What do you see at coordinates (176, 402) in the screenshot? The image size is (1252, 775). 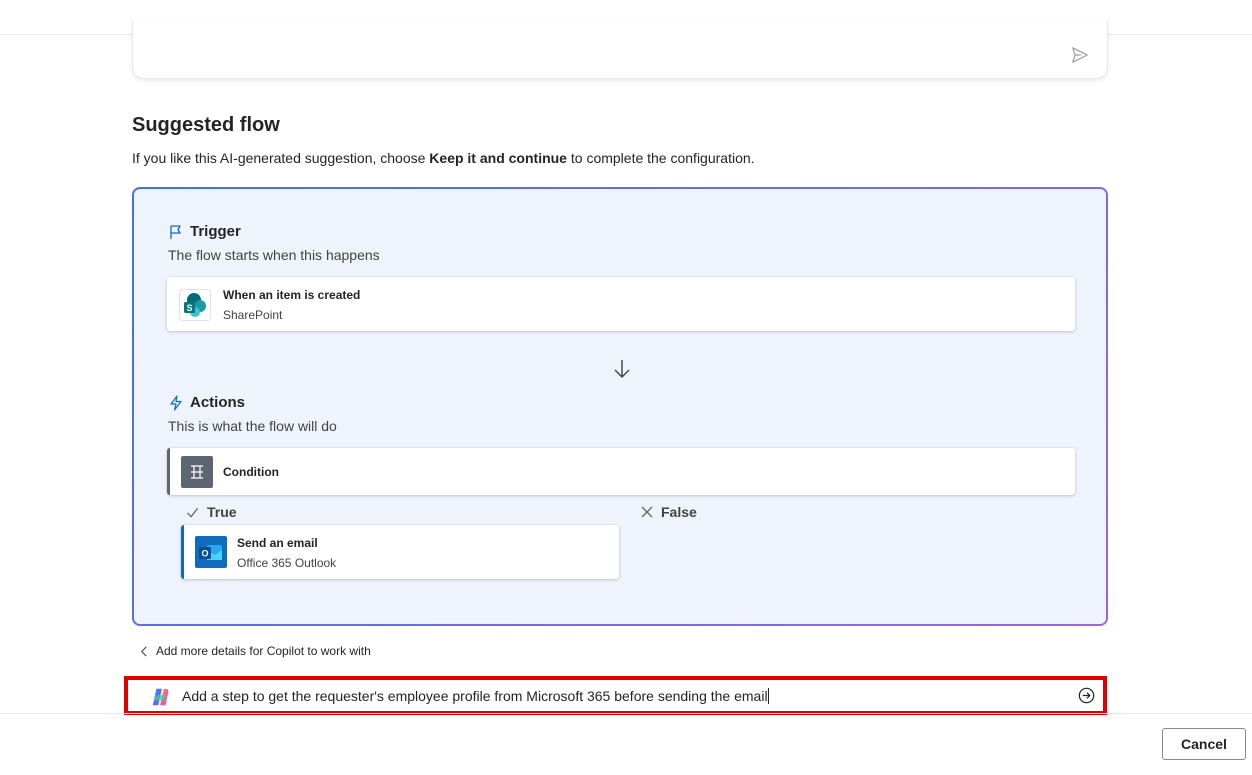 I see `lightning-icon` at bounding box center [176, 402].